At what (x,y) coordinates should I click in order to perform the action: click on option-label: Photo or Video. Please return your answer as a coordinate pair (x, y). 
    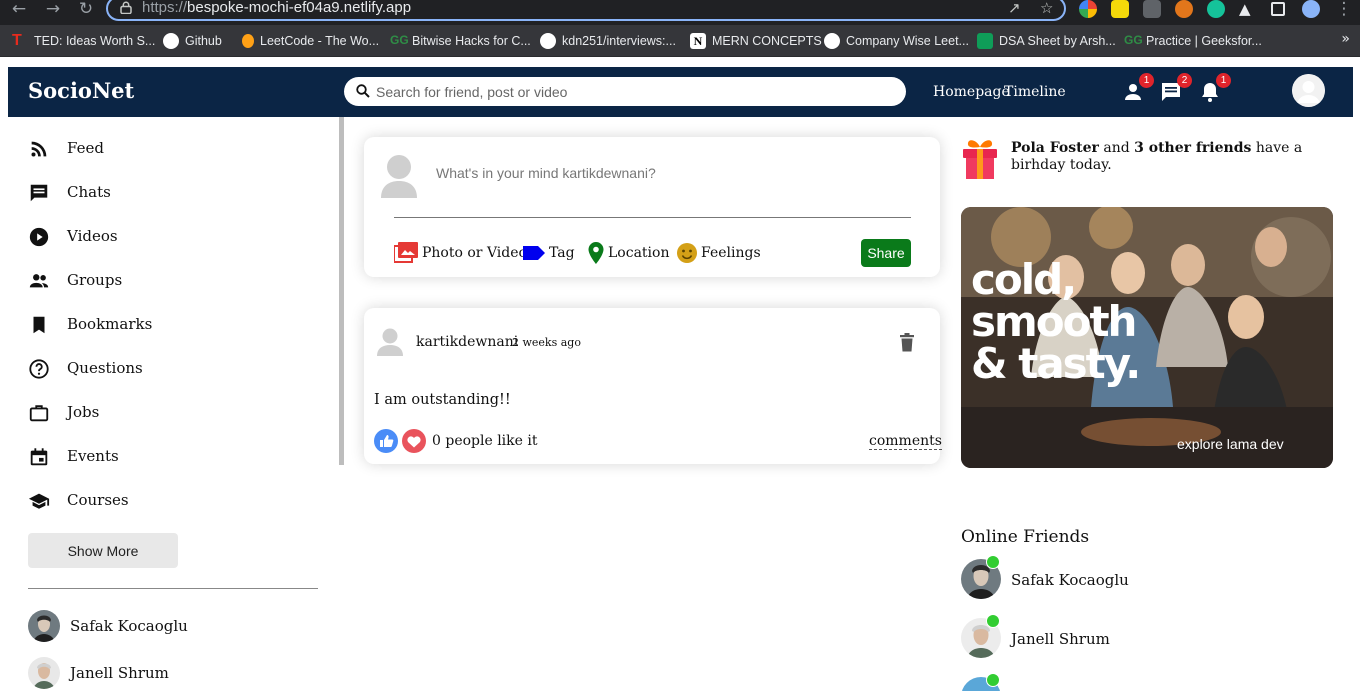
    Looking at the image, I should click on (474, 253).